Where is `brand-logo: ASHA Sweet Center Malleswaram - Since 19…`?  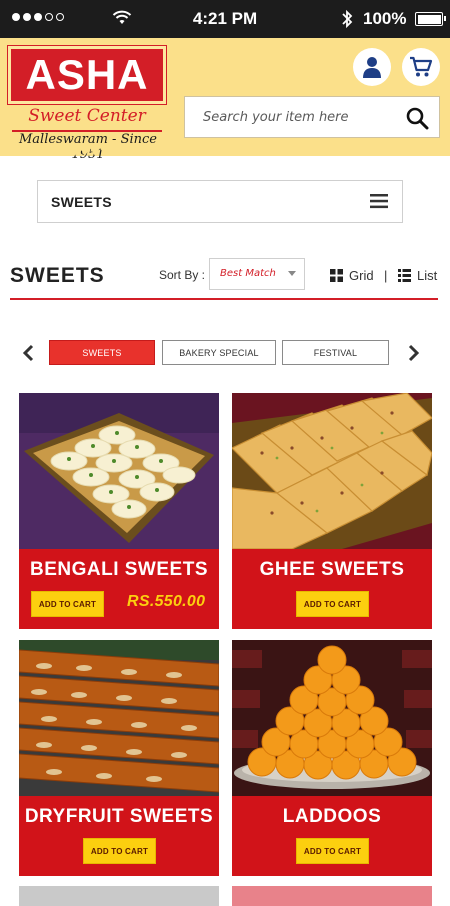
brand-logo: ASHA Sweet Center Malleswaram - Since 19… is located at coordinates (87, 103).